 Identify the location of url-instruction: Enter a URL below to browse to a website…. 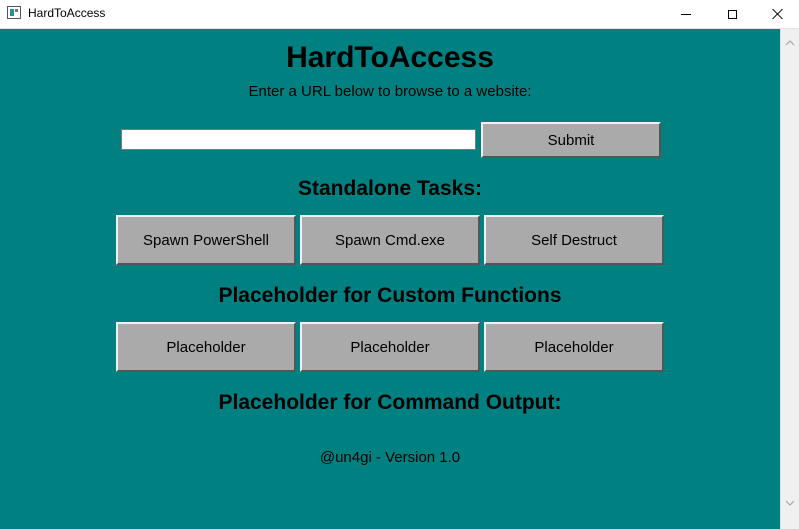
(390, 91).